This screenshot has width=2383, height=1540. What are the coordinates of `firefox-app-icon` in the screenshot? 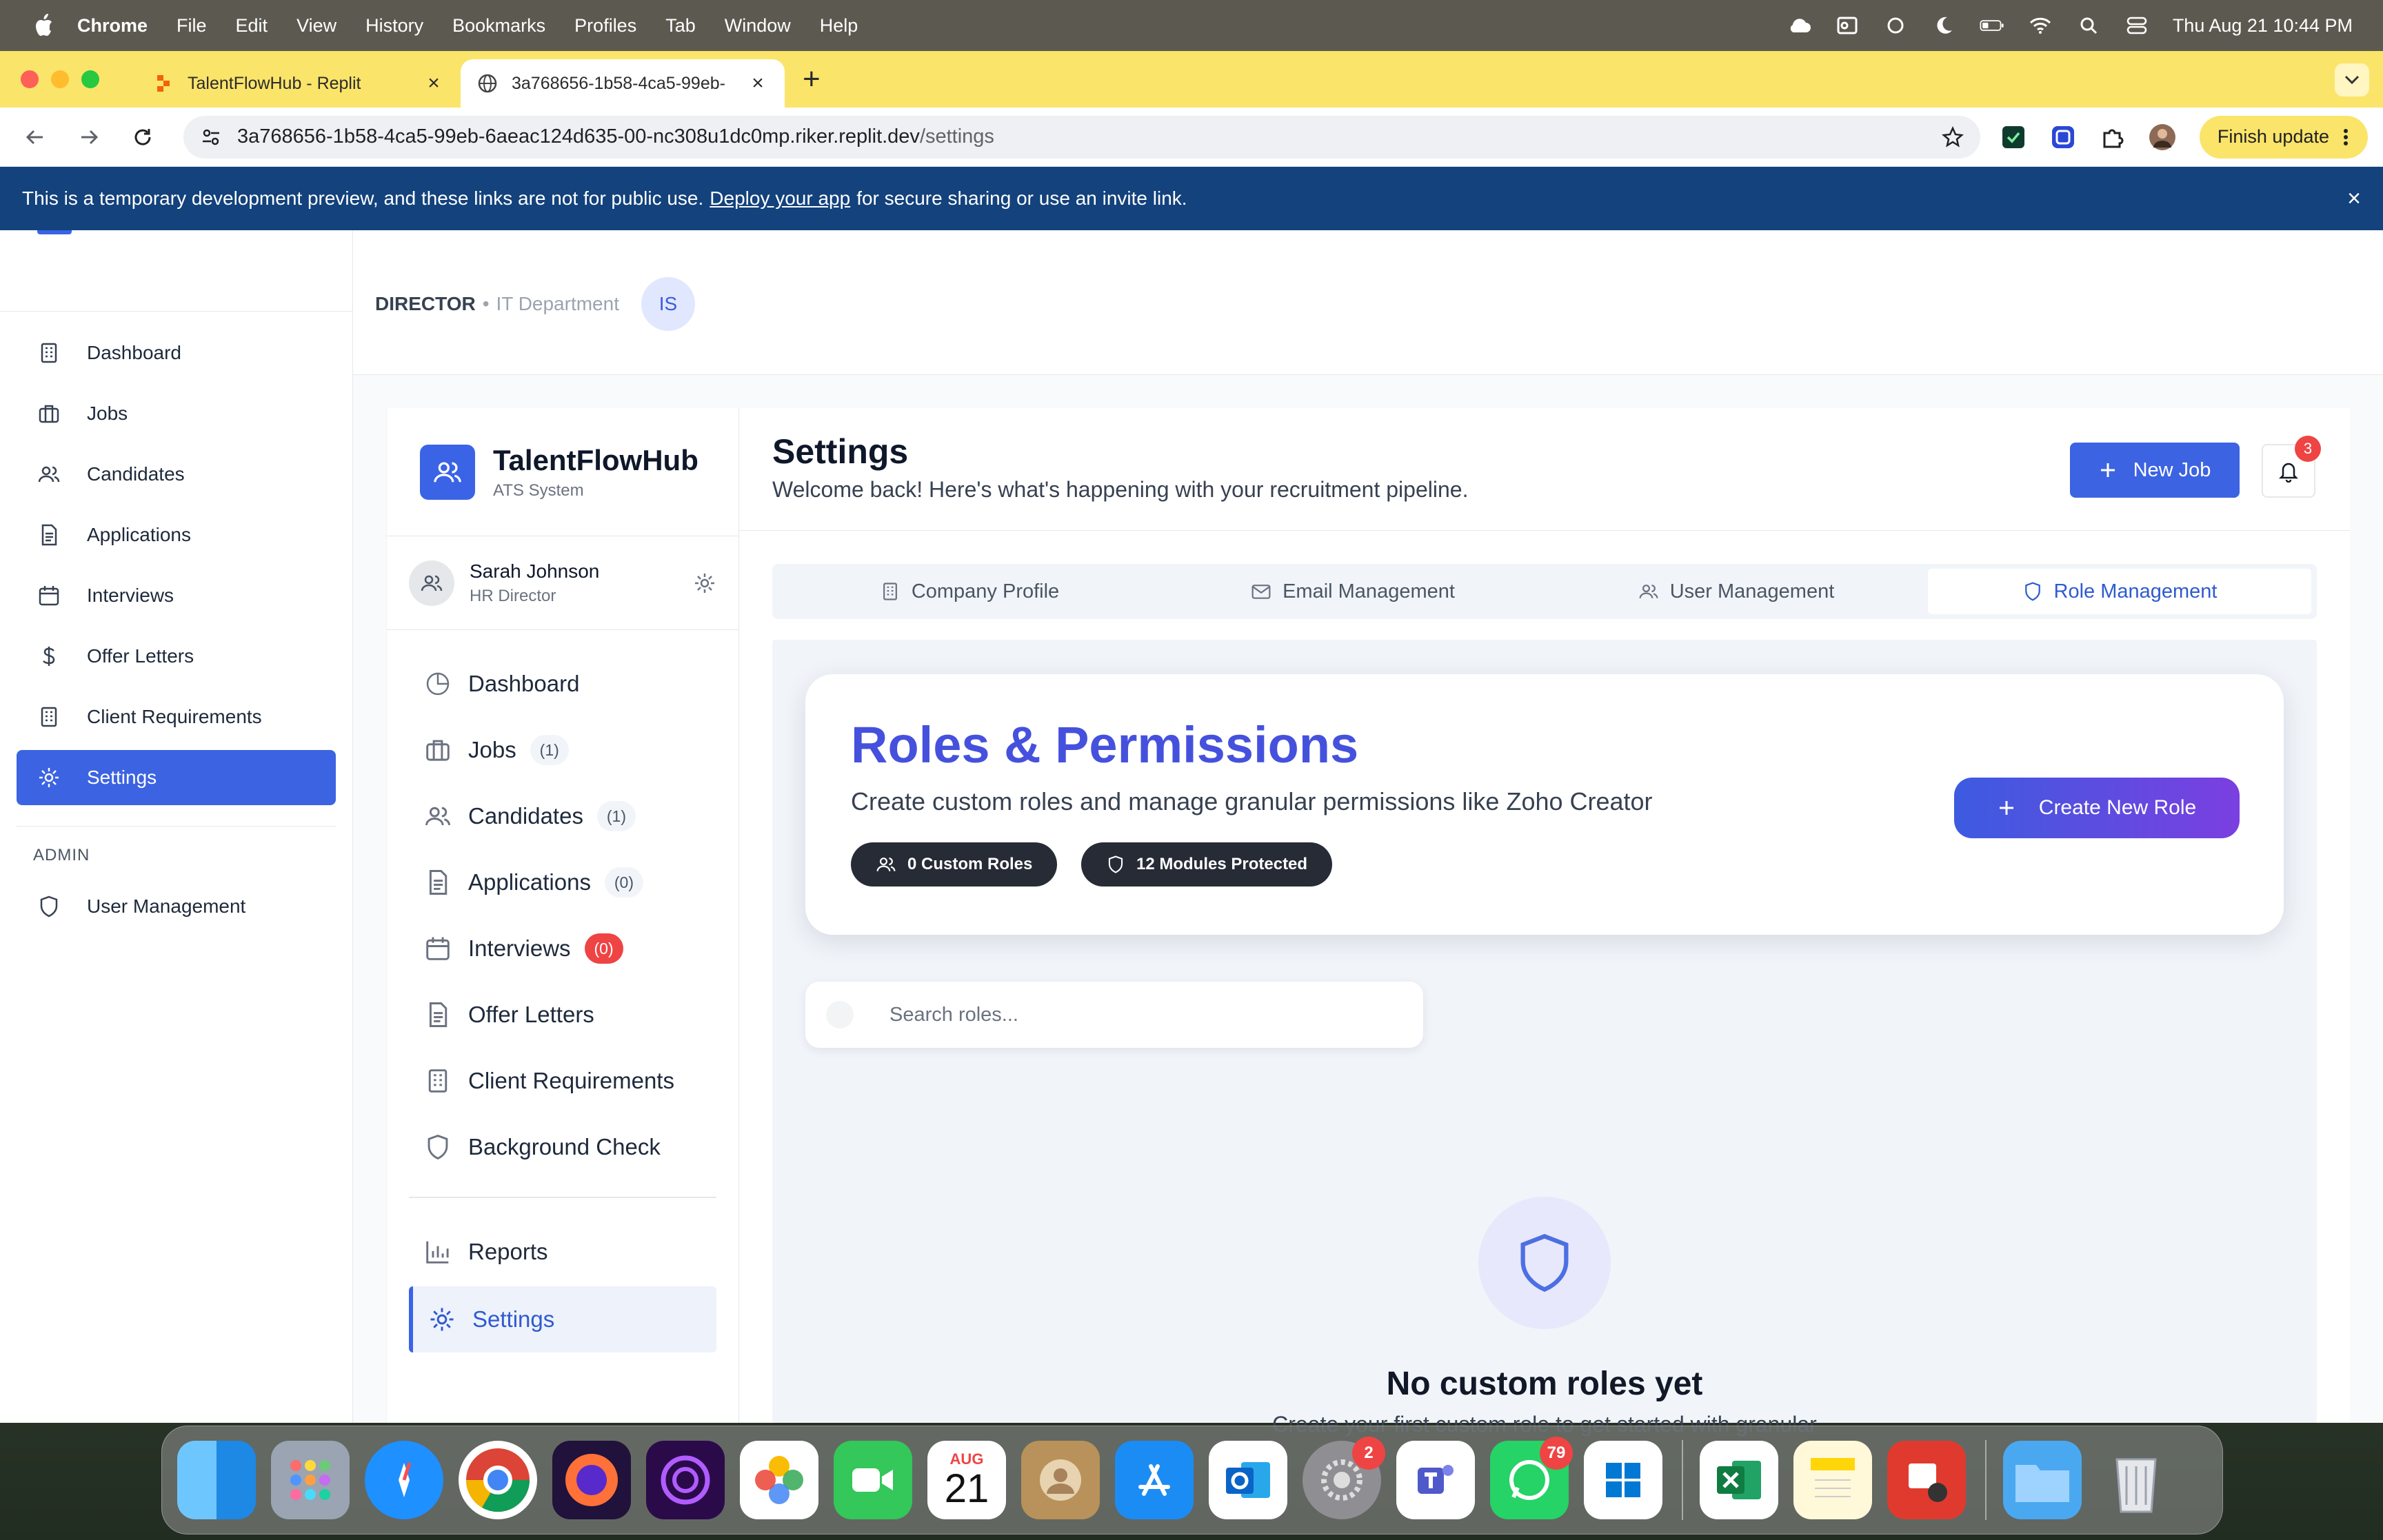 It's located at (591, 1480).